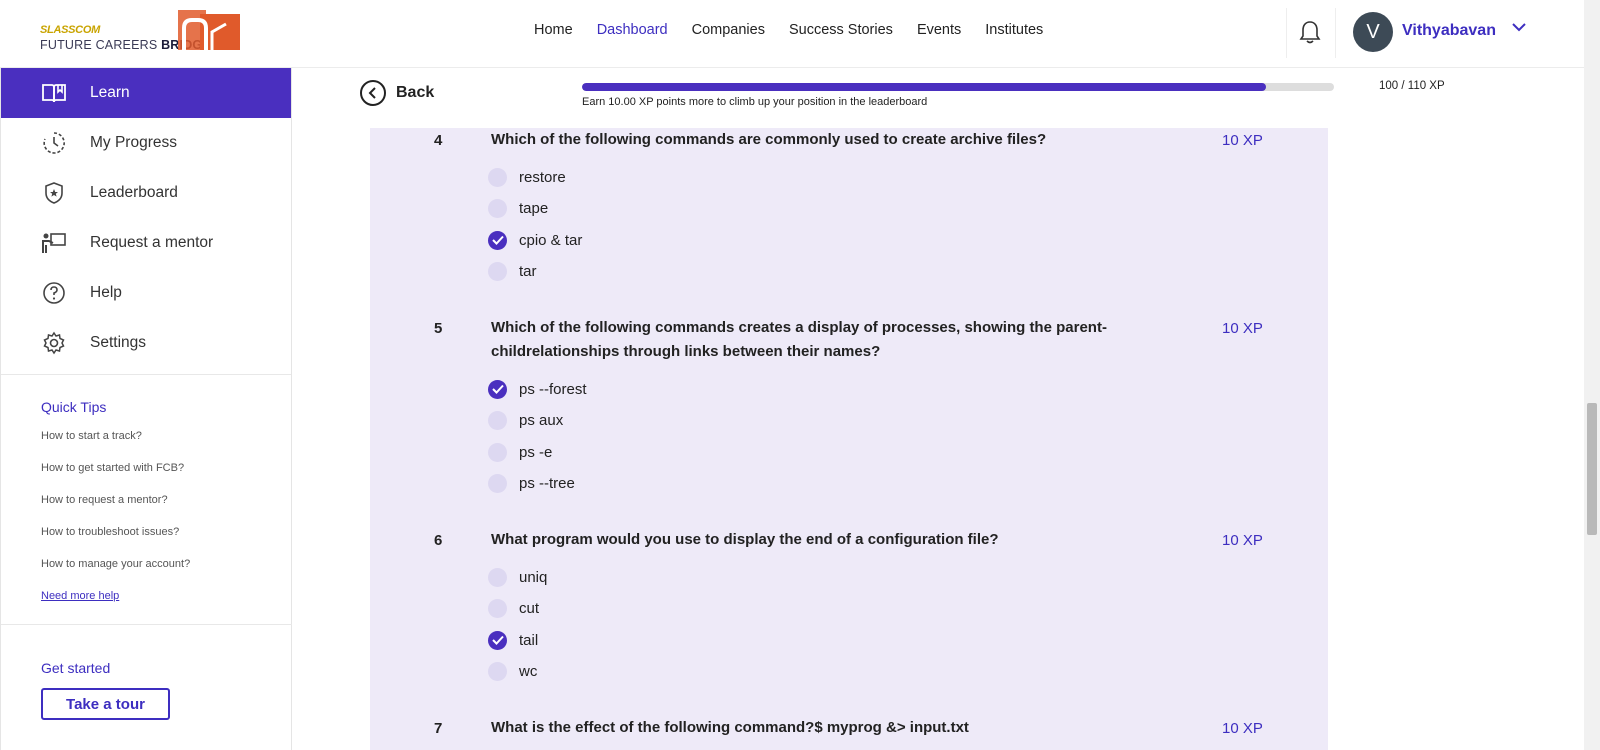 This screenshot has height=750, width=1600. I want to click on answer-option-label: tail, so click(529, 640).